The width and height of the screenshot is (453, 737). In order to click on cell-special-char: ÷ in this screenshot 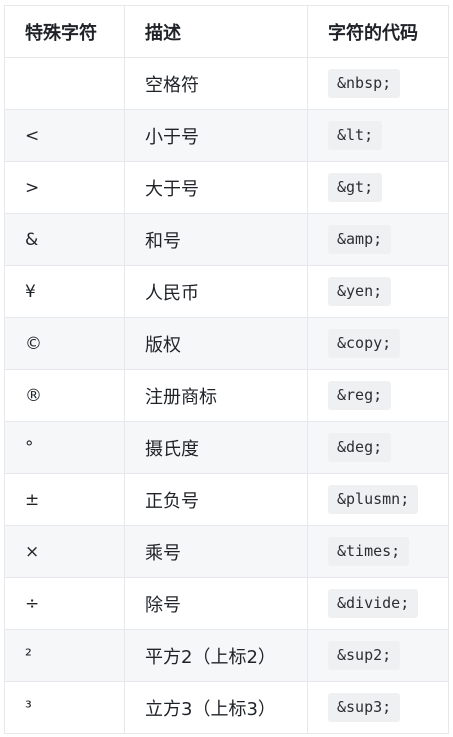, I will do `click(64, 603)`.